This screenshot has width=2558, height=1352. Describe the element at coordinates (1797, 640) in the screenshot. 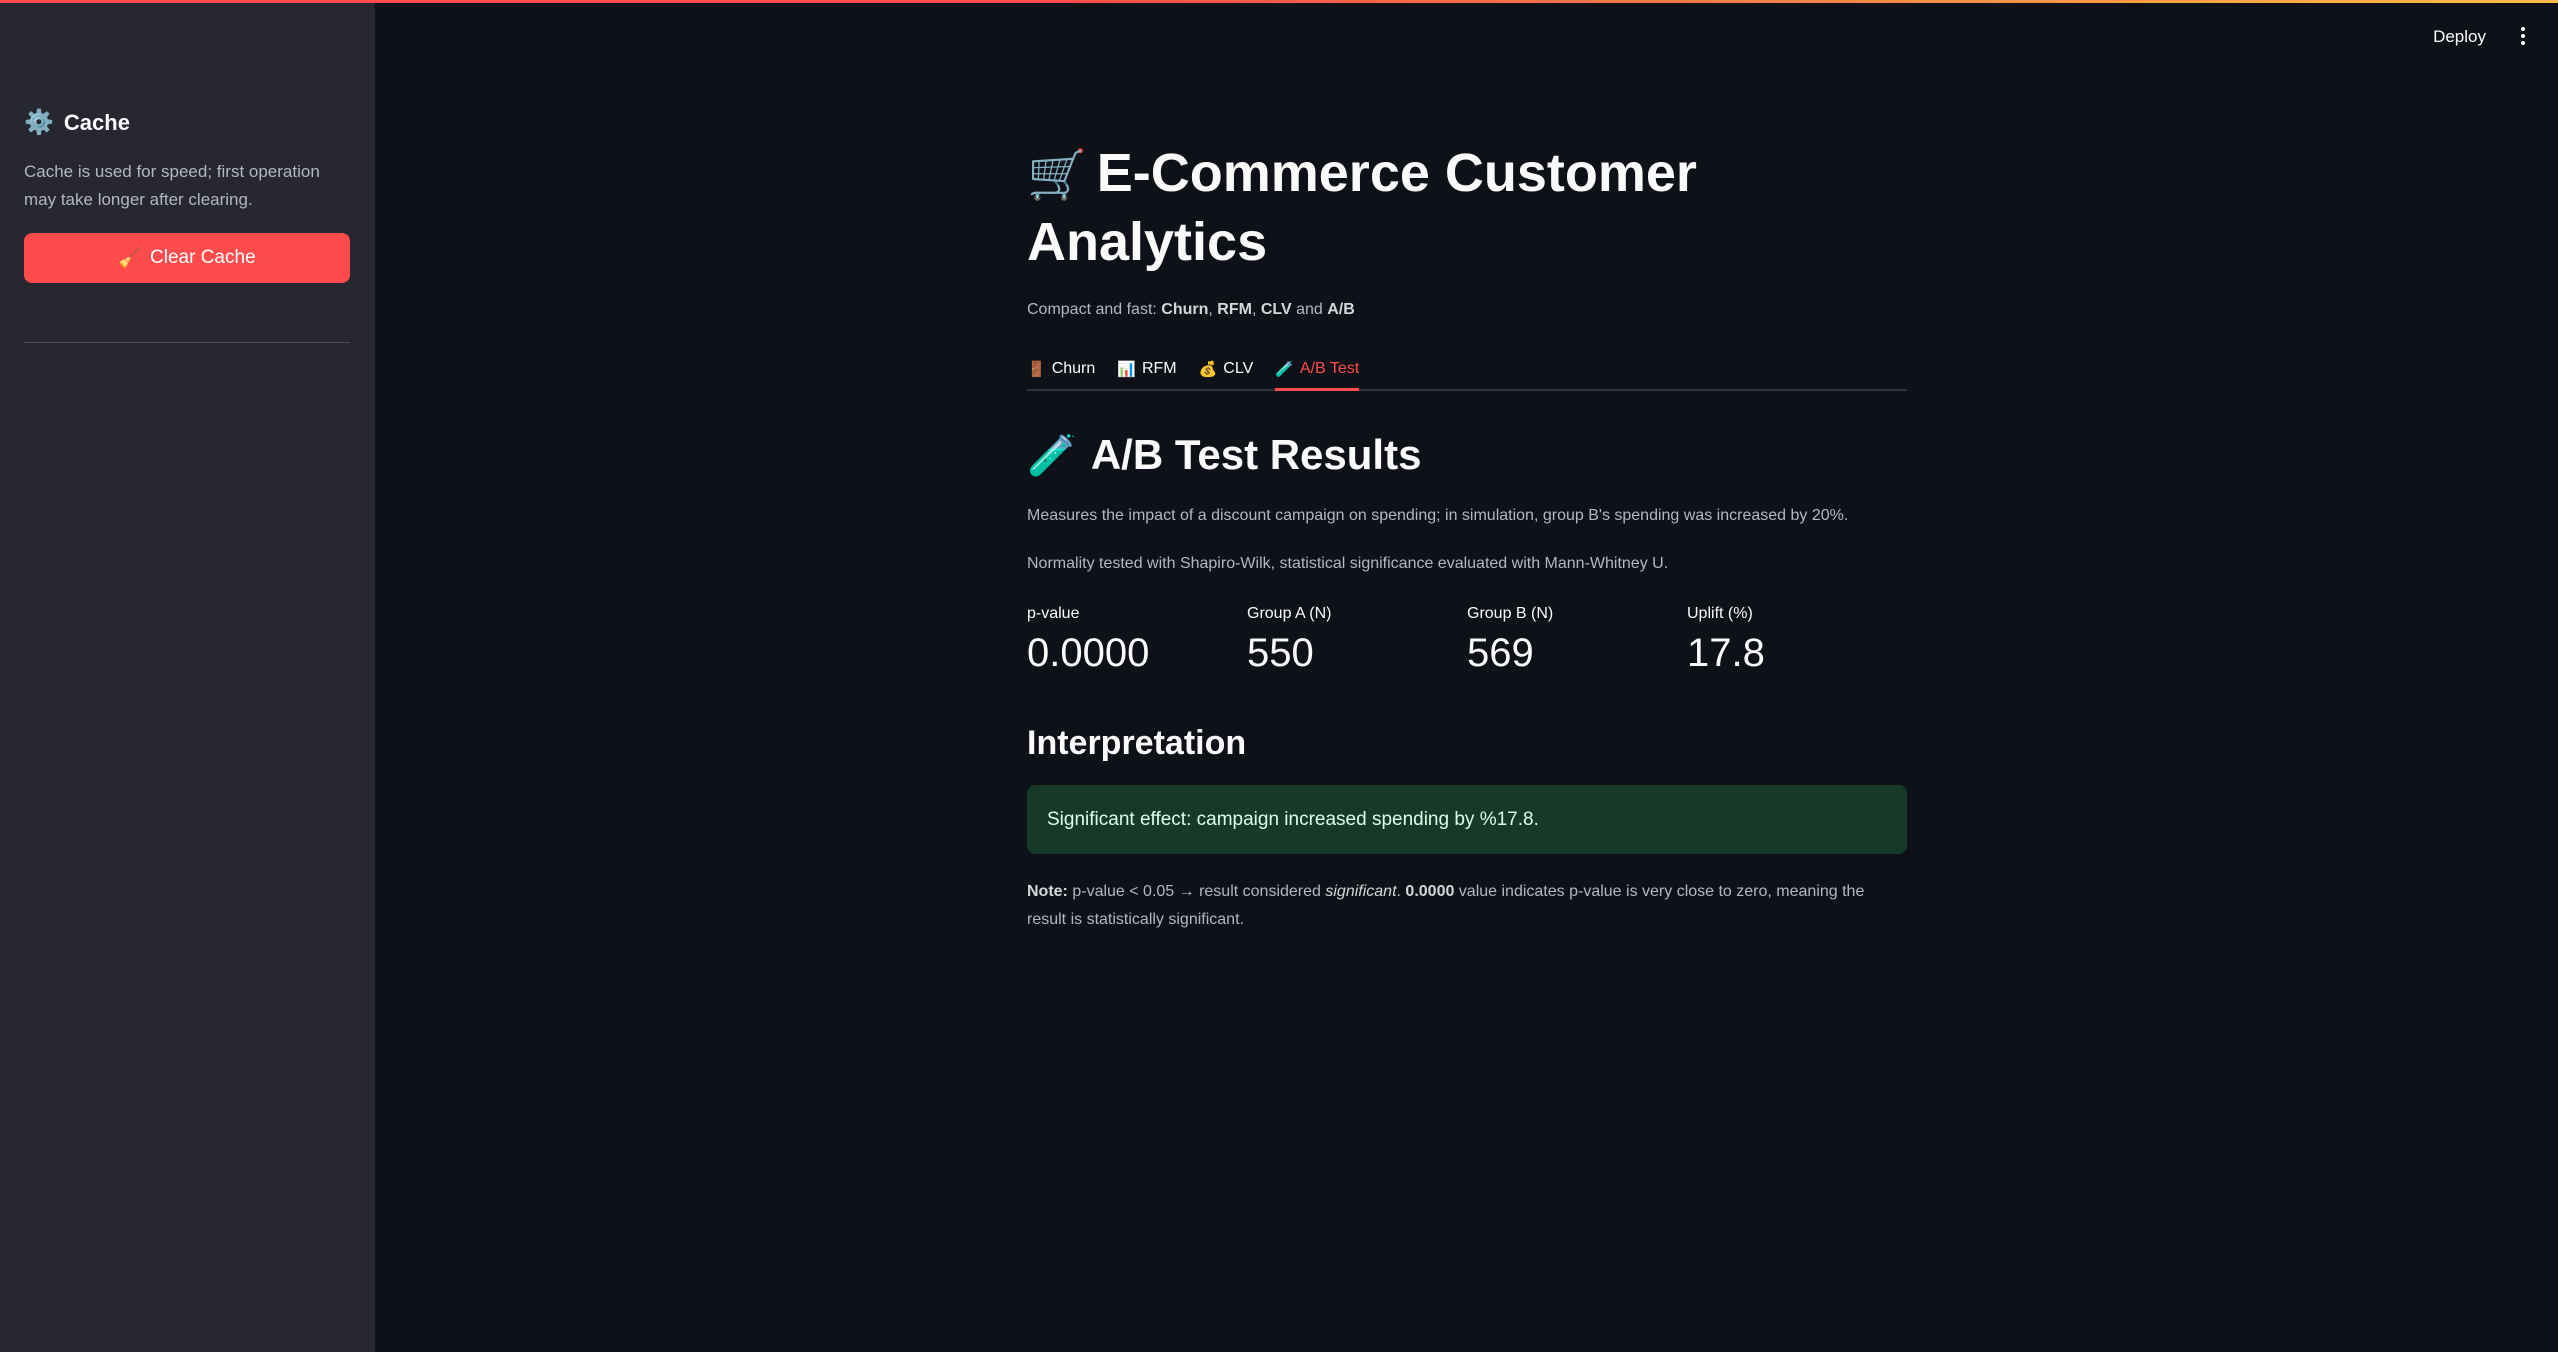

I see `metric-uplift: Uplift (%) 17.8` at that location.